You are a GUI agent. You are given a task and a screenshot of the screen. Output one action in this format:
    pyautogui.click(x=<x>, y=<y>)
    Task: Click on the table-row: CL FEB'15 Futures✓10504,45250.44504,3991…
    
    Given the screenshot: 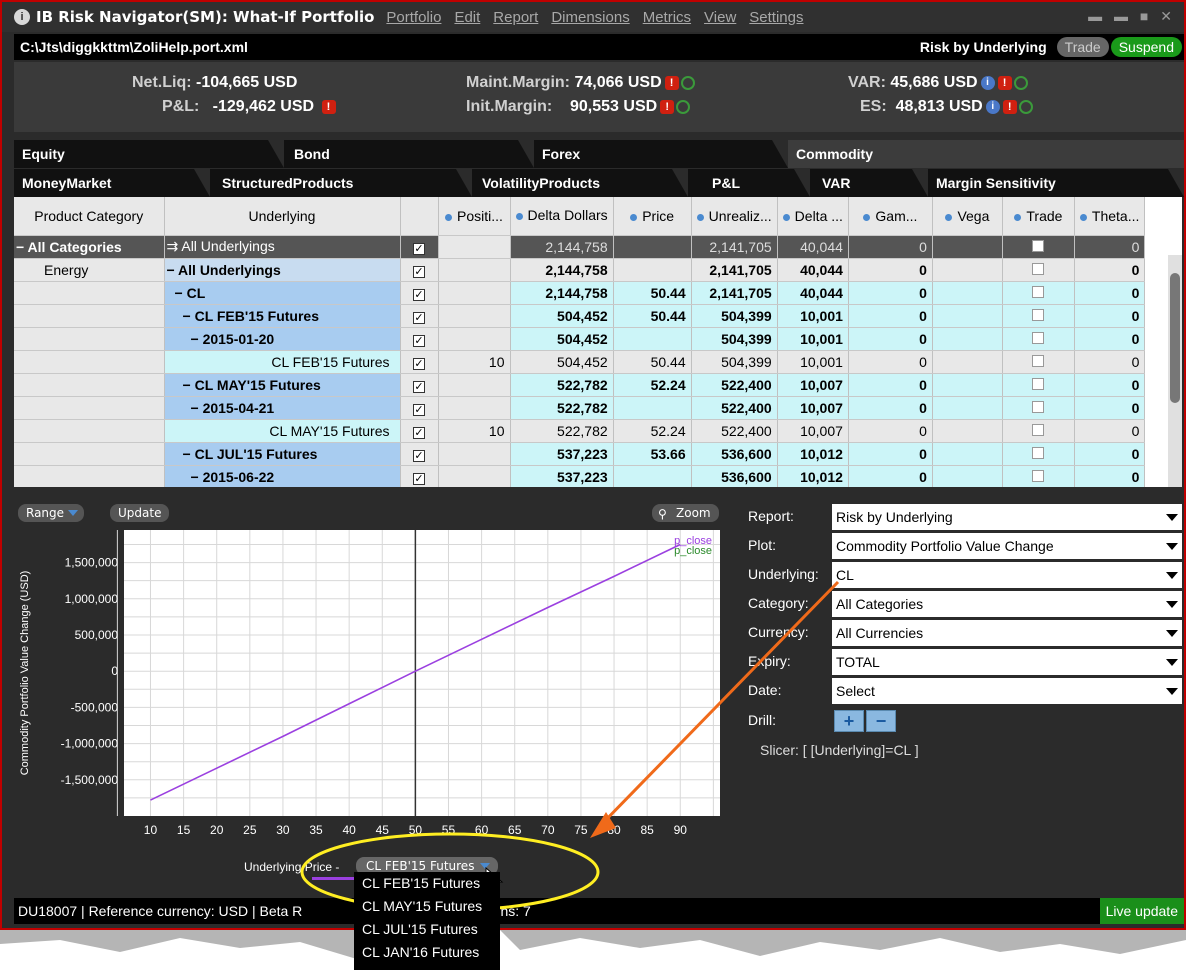 What is the action you would take?
    pyautogui.click(x=579, y=361)
    